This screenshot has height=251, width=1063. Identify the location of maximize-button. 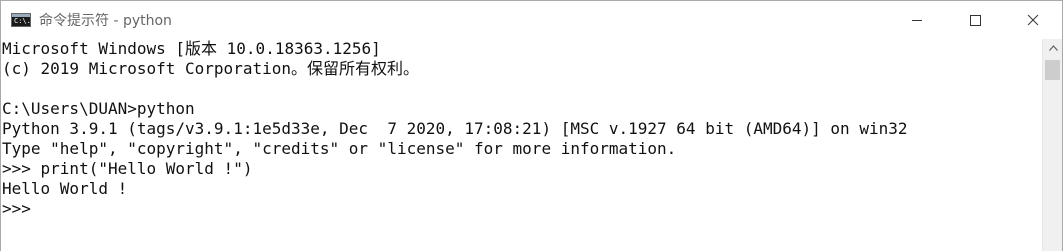
(975, 20).